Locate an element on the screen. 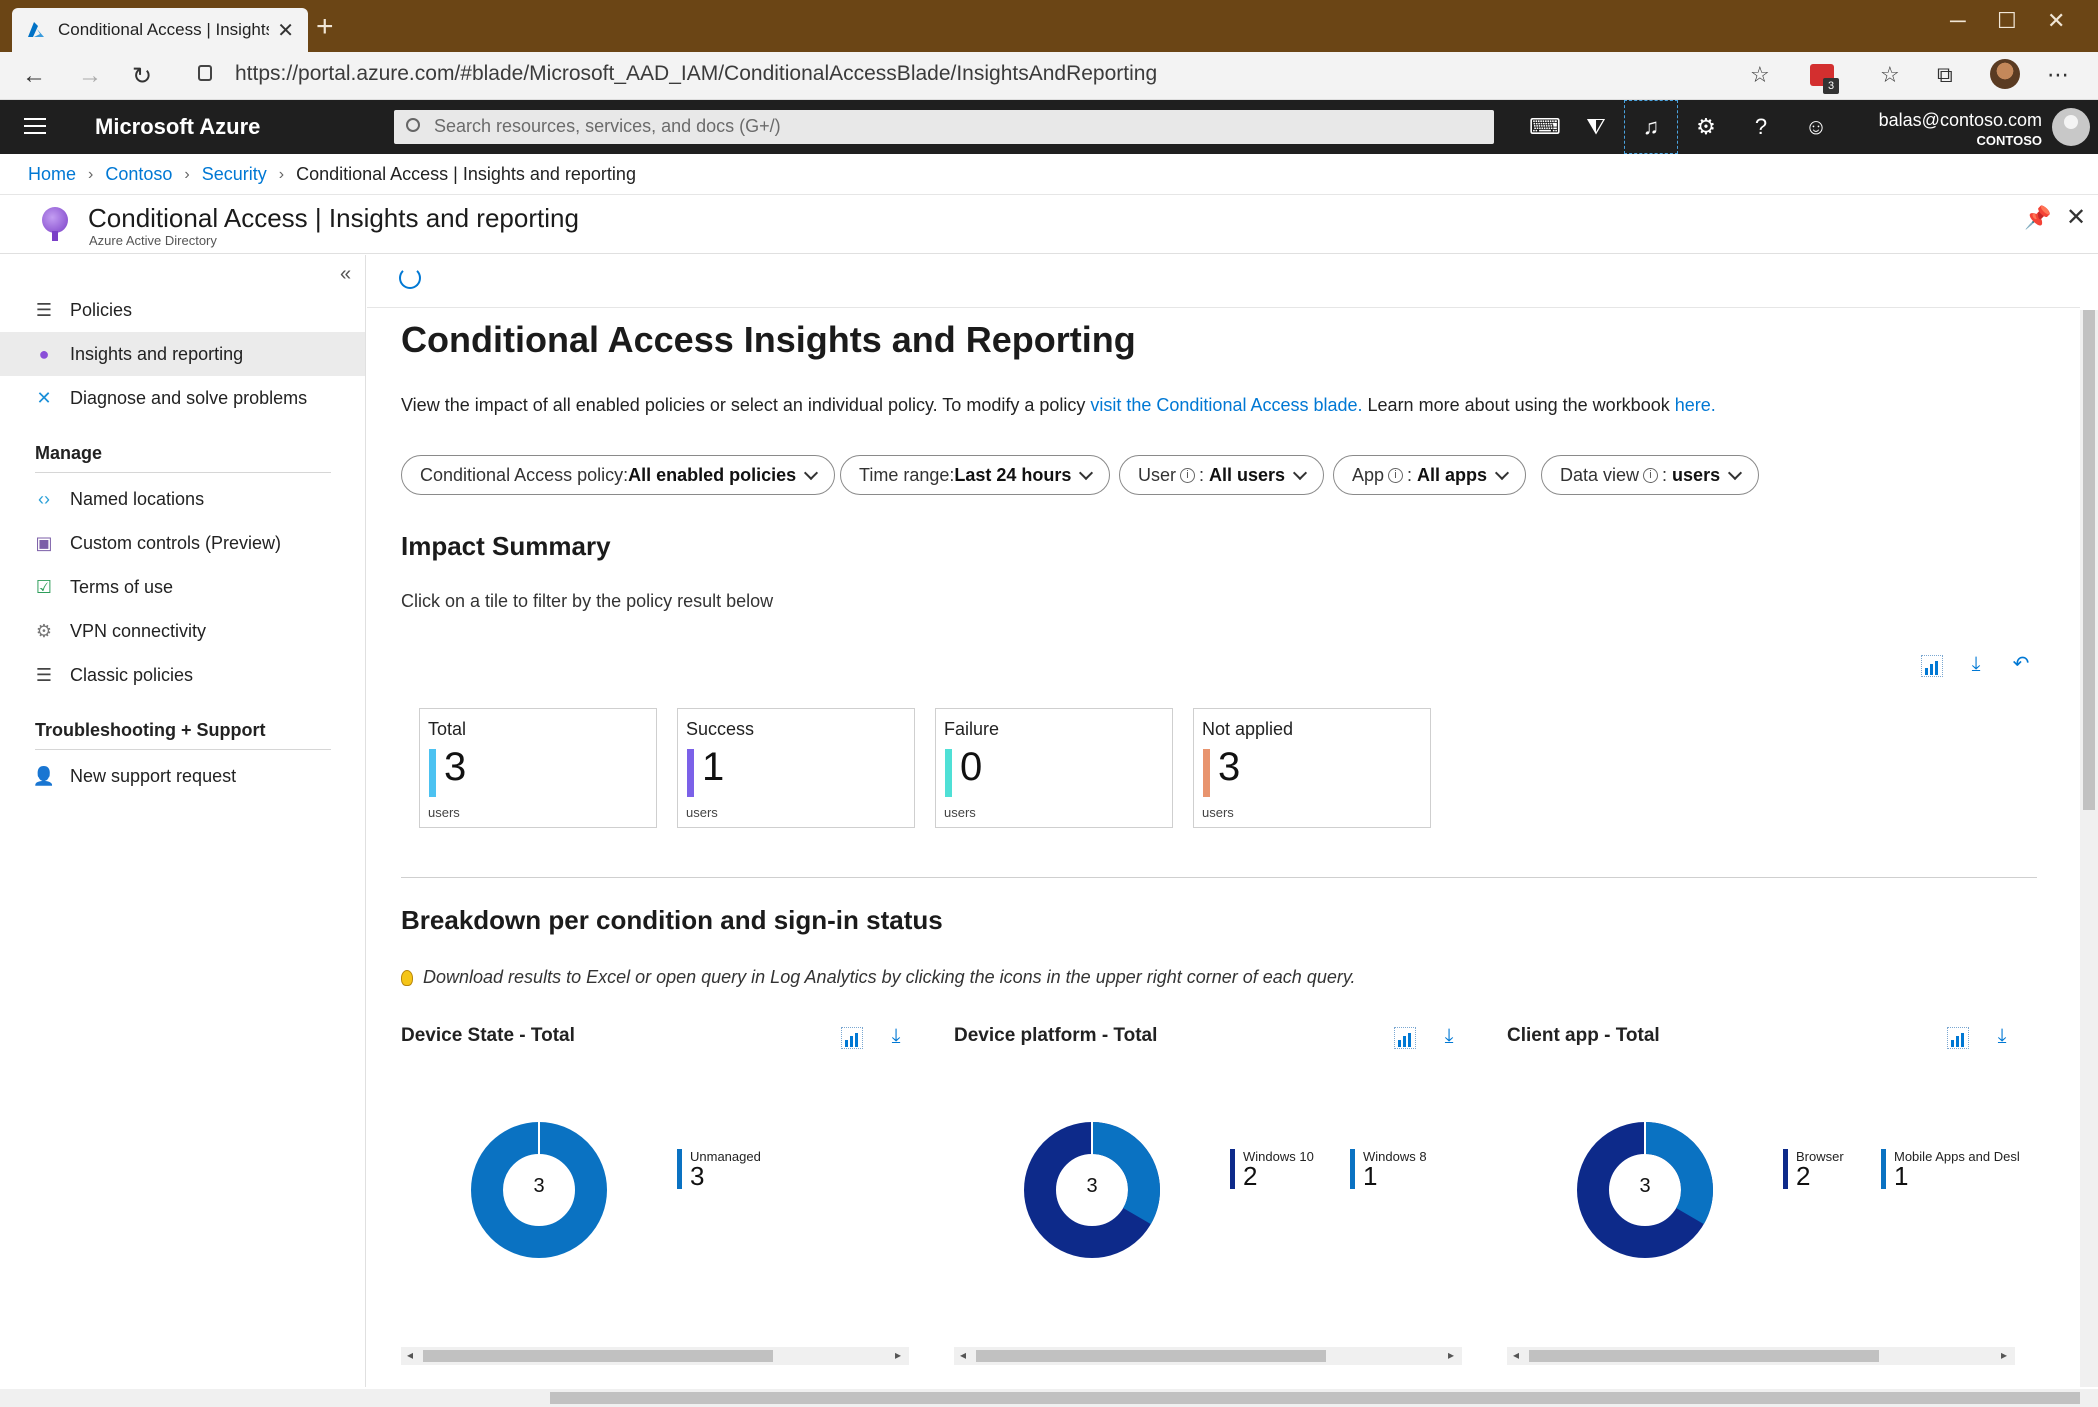 The height and width of the screenshot is (1407, 2098). nav-item-terms-of-use: ☑ Terms of use is located at coordinates (182, 587).